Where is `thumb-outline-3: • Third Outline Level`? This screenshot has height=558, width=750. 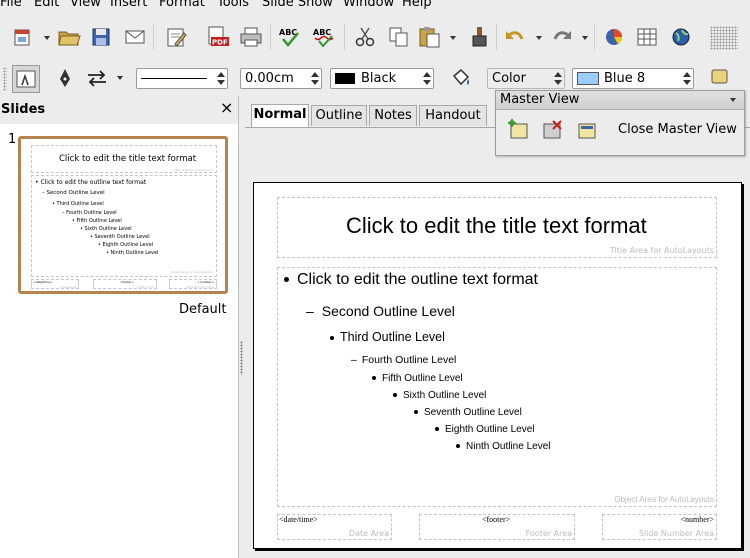 thumb-outline-3: • Third Outline Level is located at coordinates (78, 204).